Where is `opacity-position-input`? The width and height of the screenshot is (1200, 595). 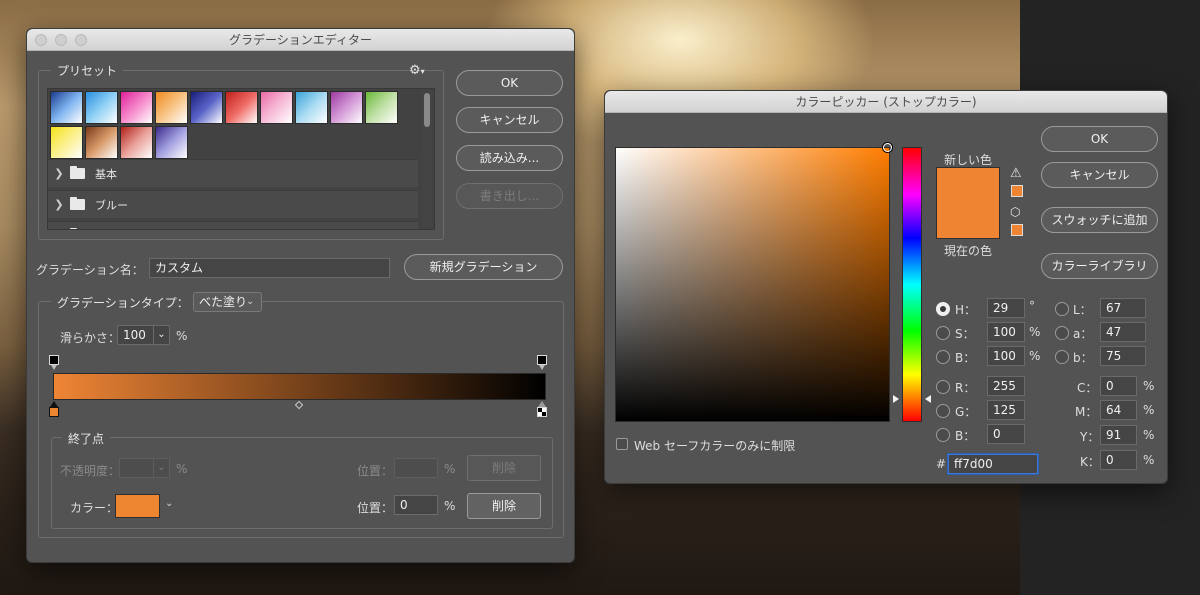 opacity-position-input is located at coordinates (416, 468).